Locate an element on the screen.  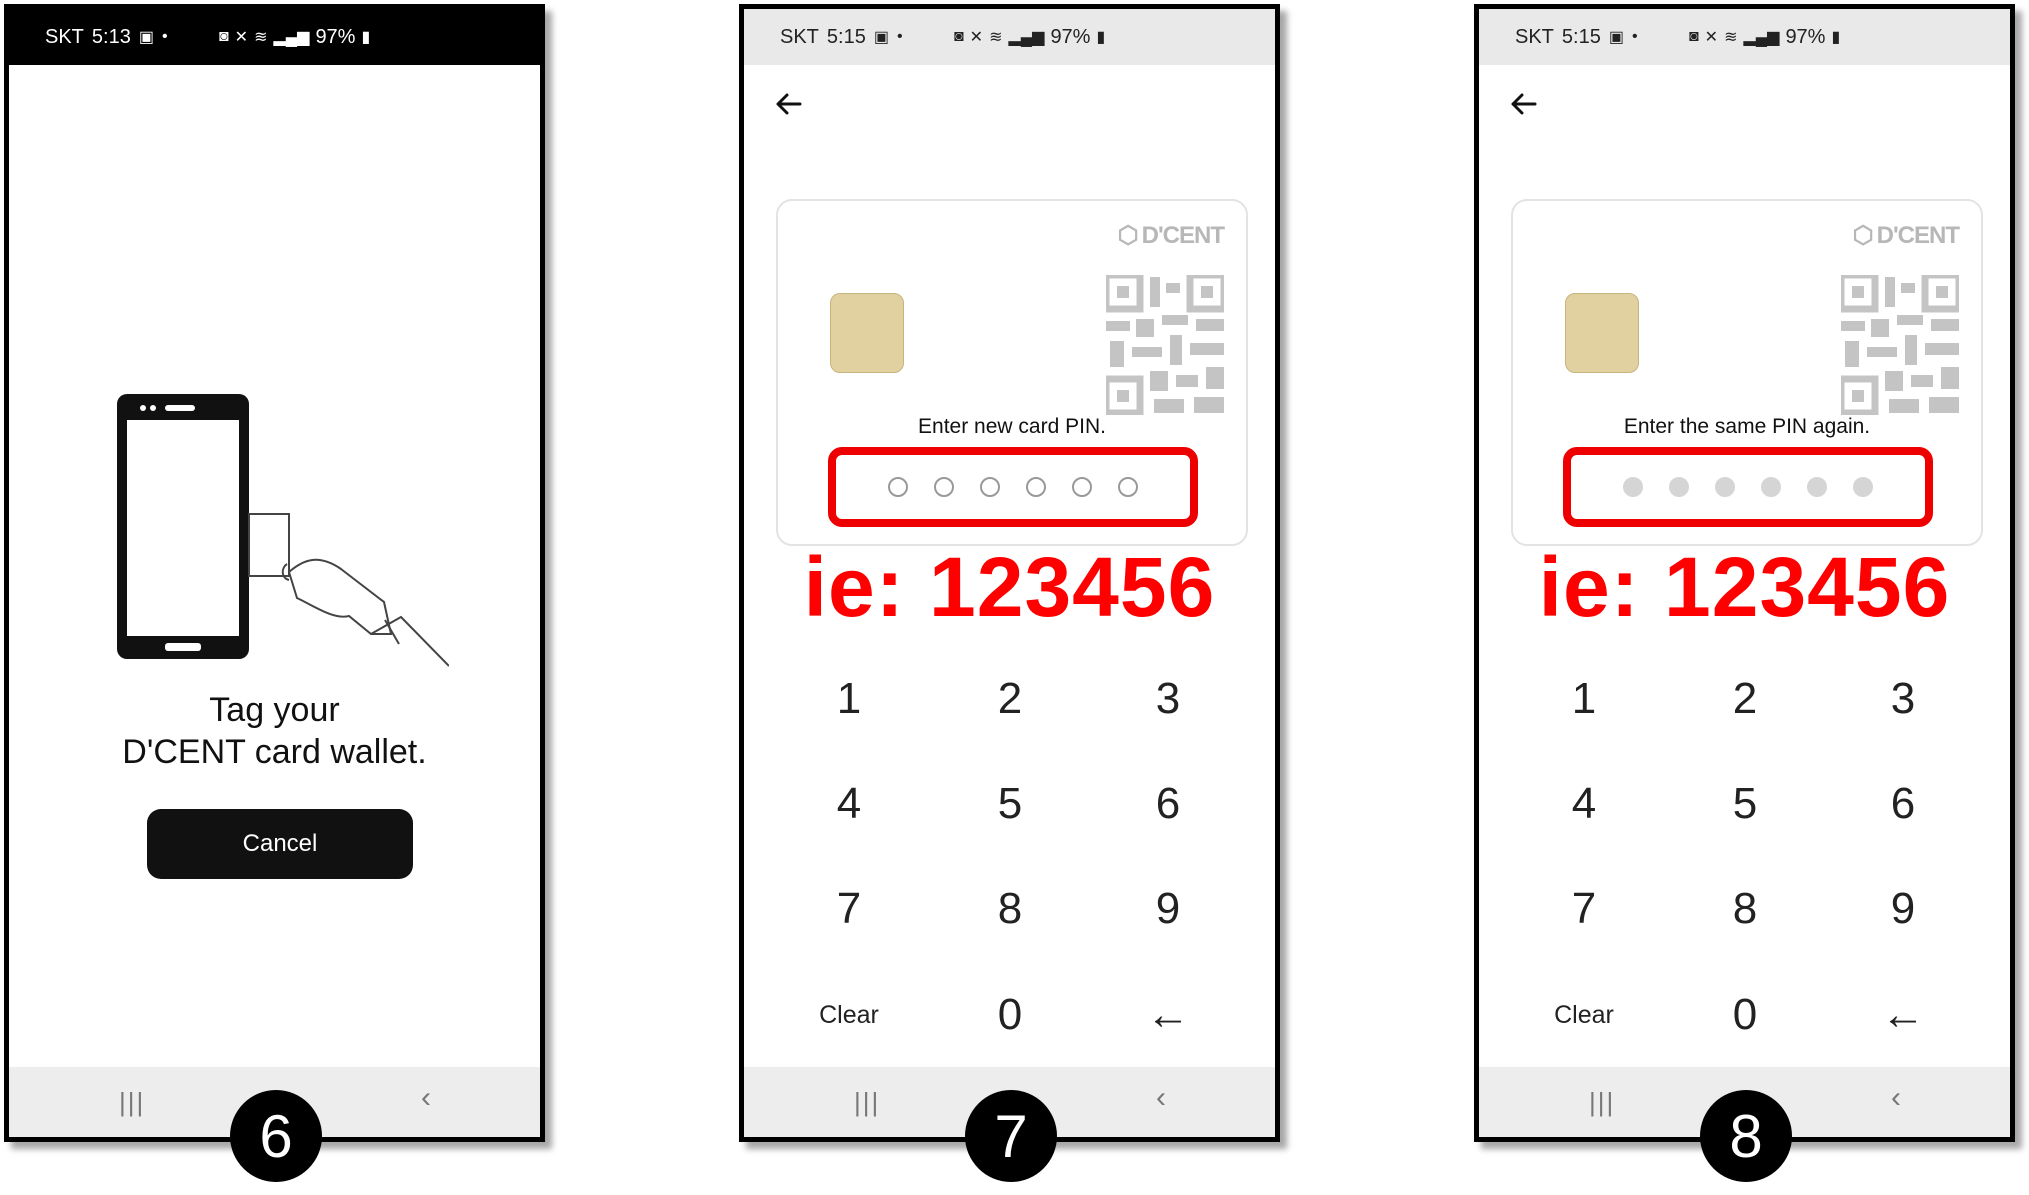
clock: 5:13 is located at coordinates (111, 36).